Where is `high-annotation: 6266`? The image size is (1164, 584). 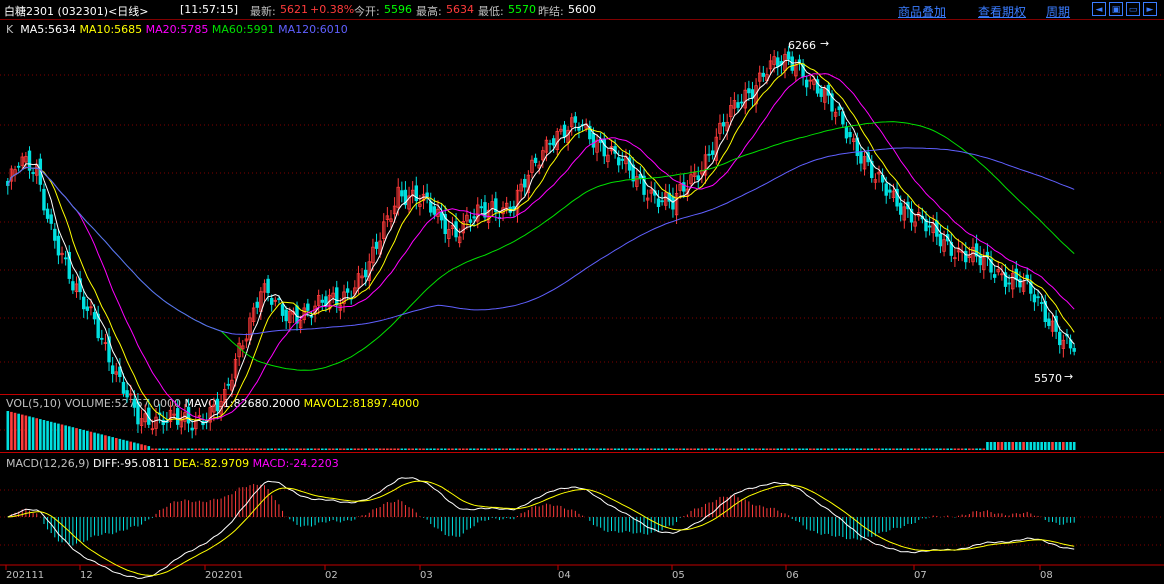 high-annotation: 6266 is located at coordinates (802, 45).